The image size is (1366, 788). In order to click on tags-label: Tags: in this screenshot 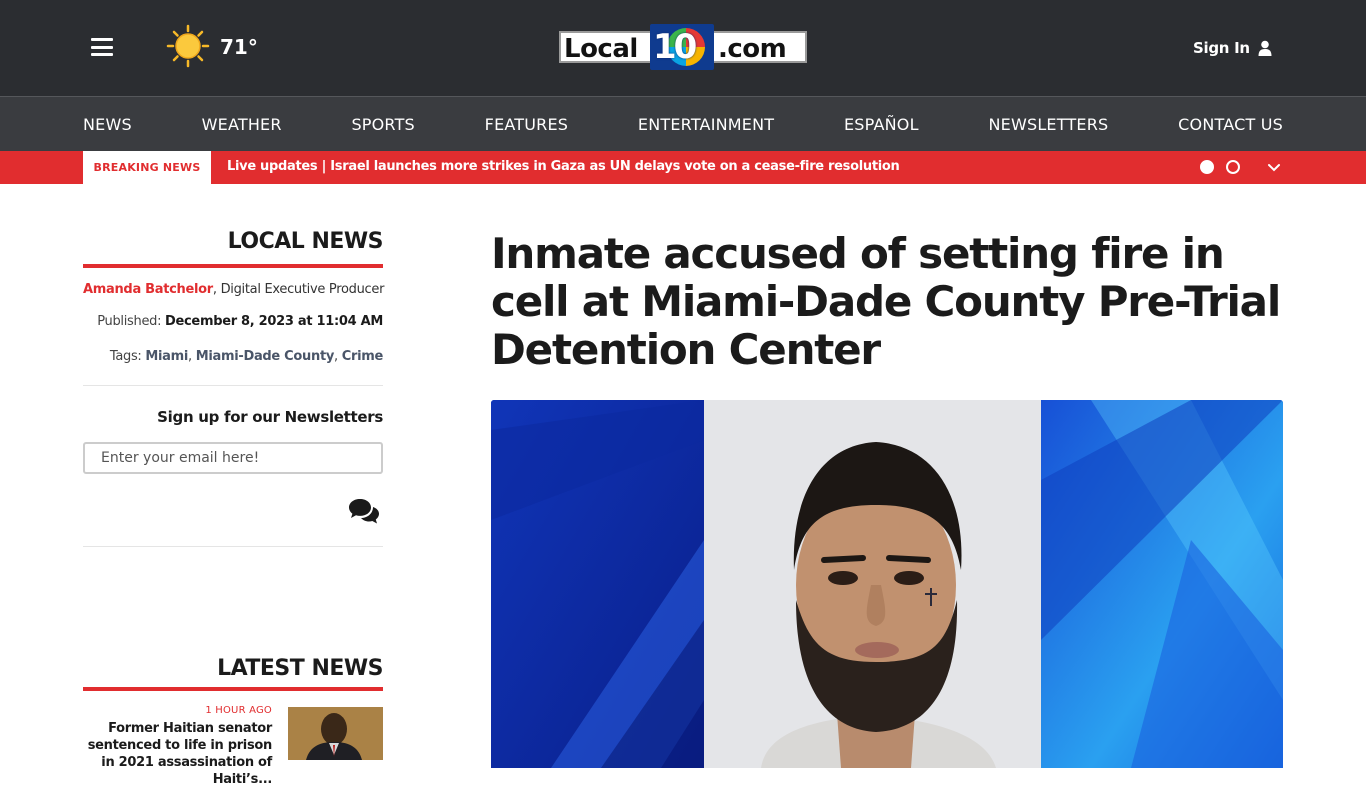, I will do `click(127, 356)`.